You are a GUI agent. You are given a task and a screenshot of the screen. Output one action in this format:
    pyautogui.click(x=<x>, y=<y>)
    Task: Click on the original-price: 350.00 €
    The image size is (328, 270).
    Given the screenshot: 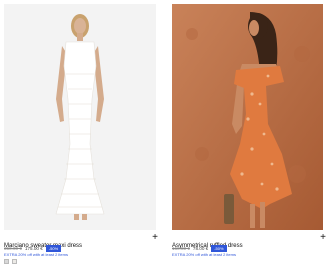 What is the action you would take?
    pyautogui.click(x=13, y=248)
    